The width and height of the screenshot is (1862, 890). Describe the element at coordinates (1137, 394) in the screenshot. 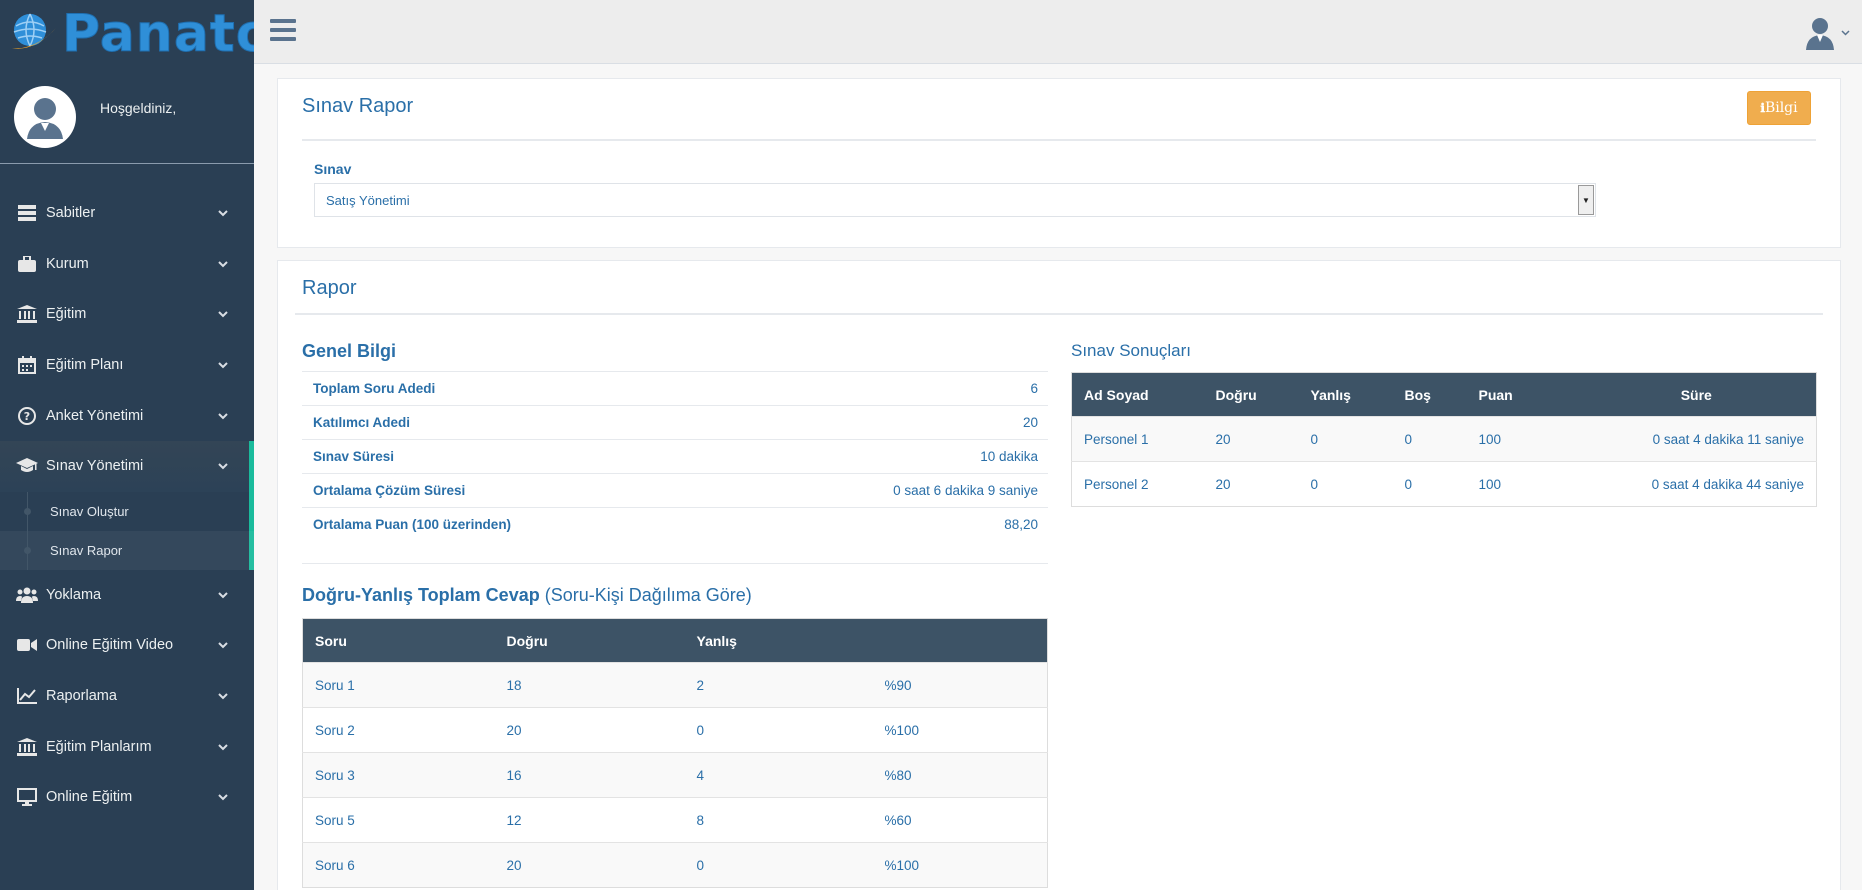

I see `column-header: Ad Soyad` at that location.